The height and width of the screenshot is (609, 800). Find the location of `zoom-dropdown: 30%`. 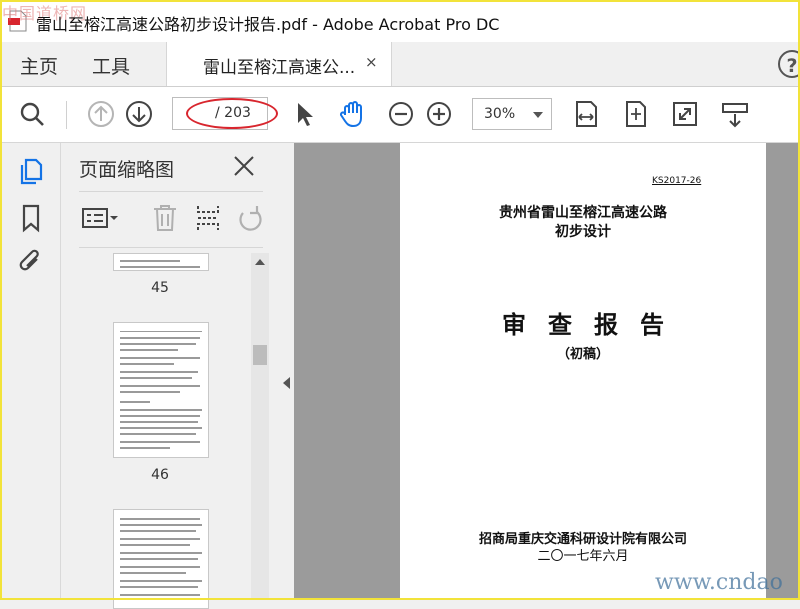

zoom-dropdown: 30% is located at coordinates (512, 114).